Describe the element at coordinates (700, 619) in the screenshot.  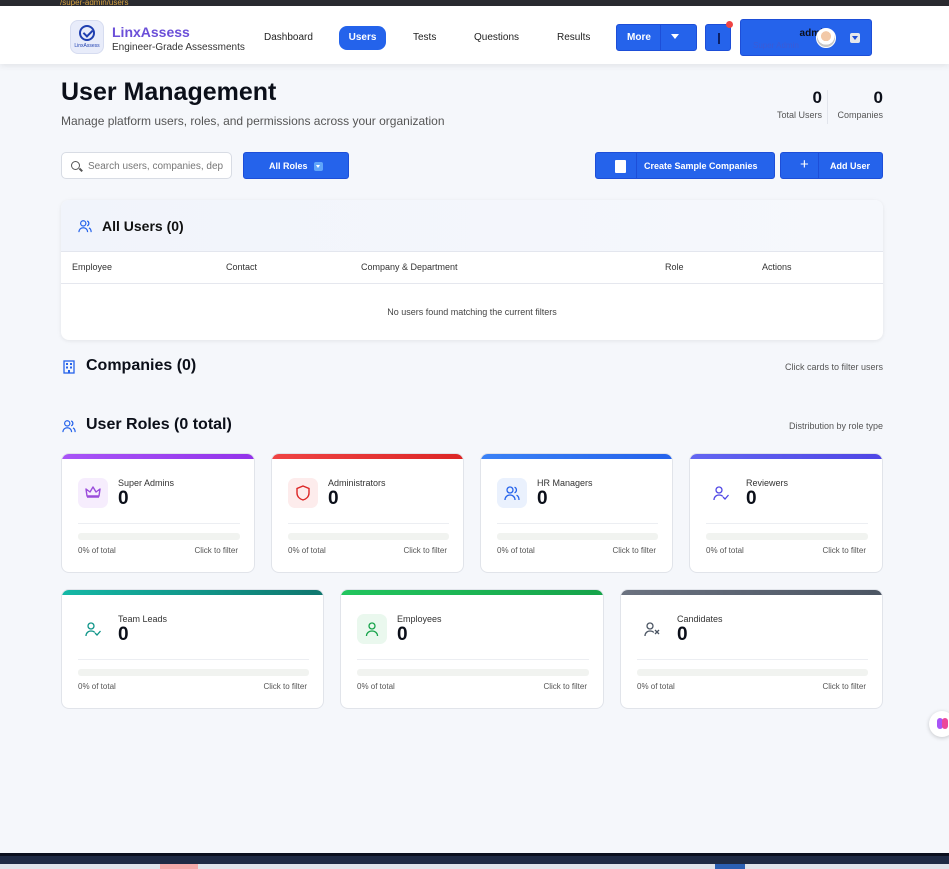
I see `role-name: Candidates` at that location.